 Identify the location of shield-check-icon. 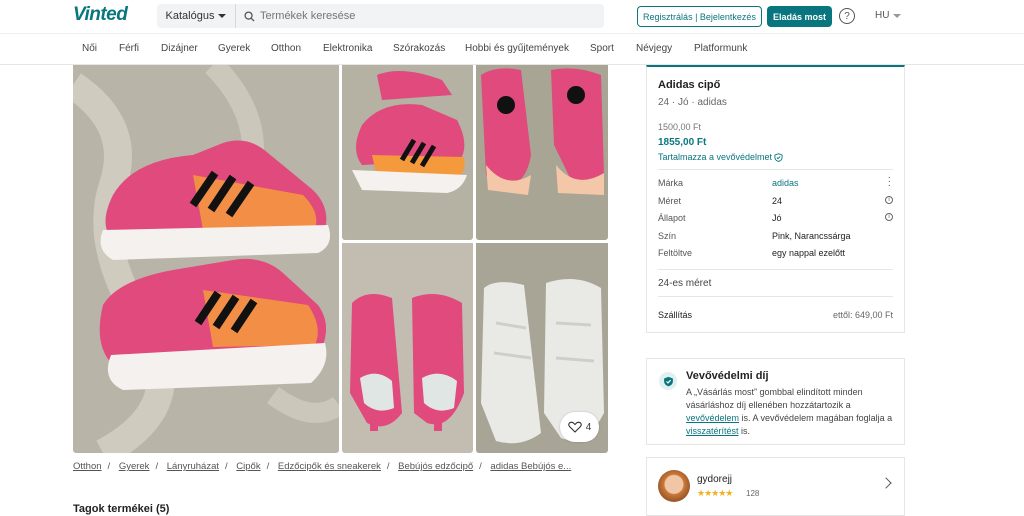
(668, 381).